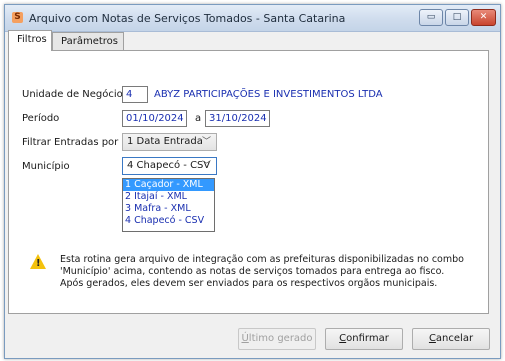 Image resolution: width=505 pixels, height=361 pixels. Describe the element at coordinates (483, 17) in the screenshot. I see `close-button: ✕` at that location.